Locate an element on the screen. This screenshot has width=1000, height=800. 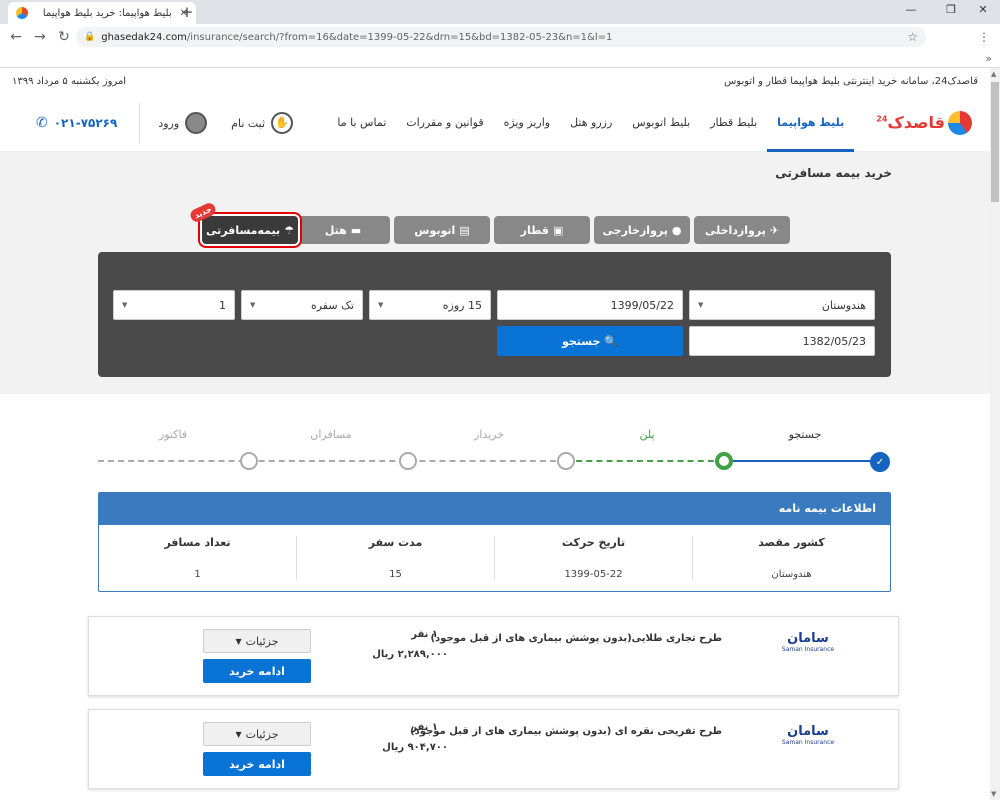
tab-travel-insurance: ☂ بیمه‌مسافرتی جدید is located at coordinates (243, 222).